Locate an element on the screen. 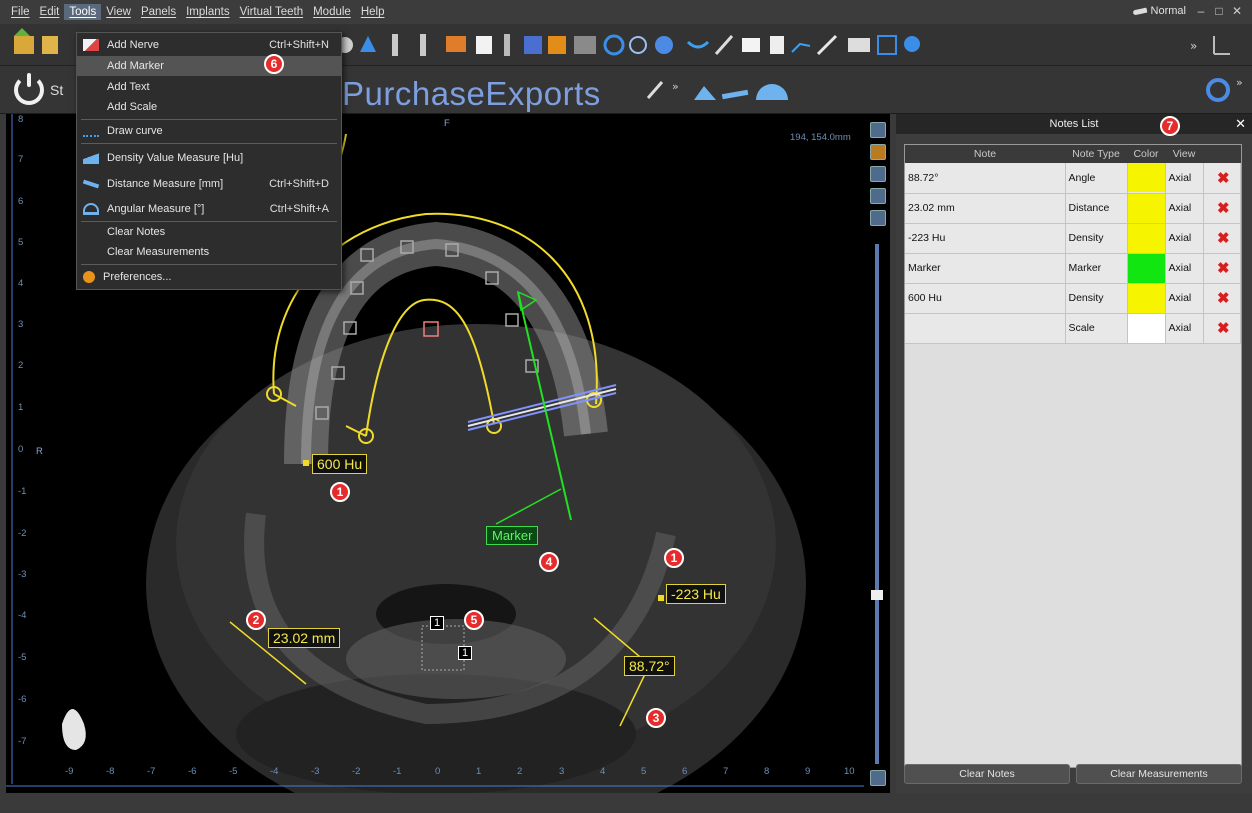  x-tick: 3 is located at coordinates (562, 771).